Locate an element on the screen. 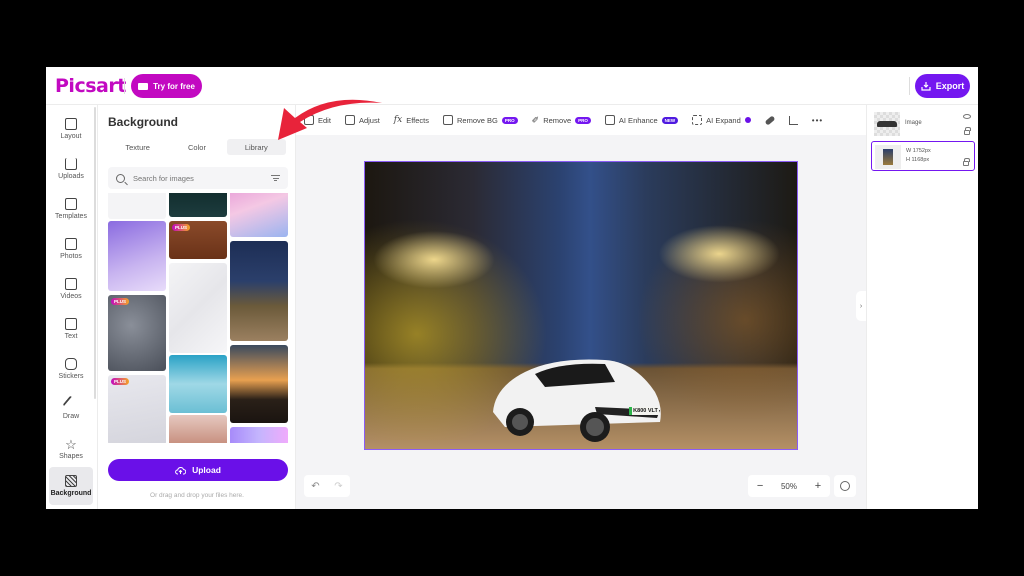  zoom-controls: − 50% + is located at coordinates (789, 486).